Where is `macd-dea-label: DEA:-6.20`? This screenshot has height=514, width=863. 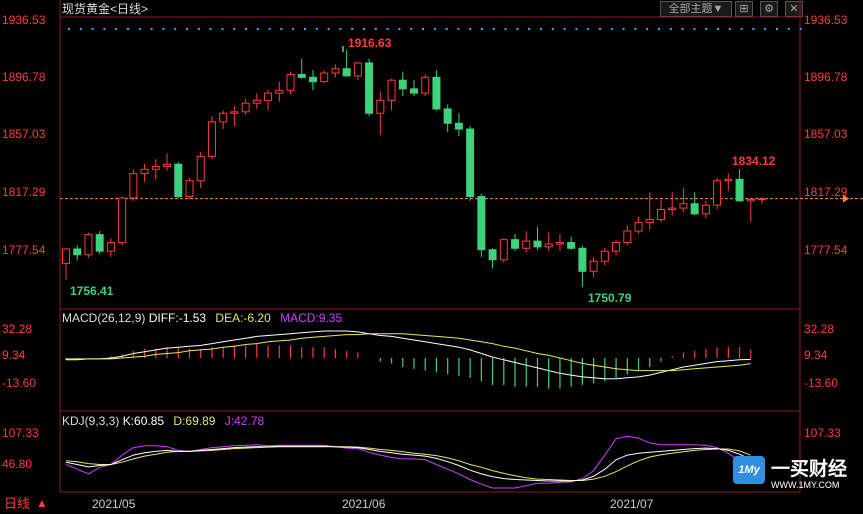 macd-dea-label: DEA:-6.20 is located at coordinates (243, 318).